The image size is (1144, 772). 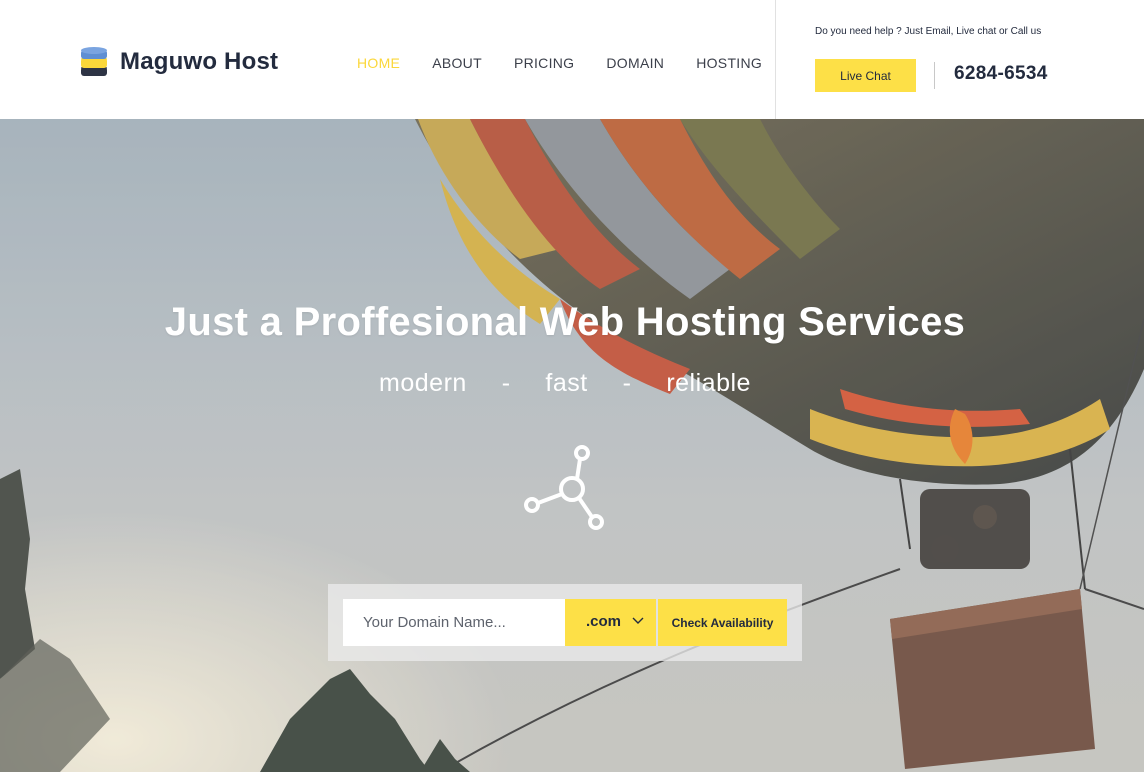 What do you see at coordinates (1001, 74) in the screenshot?
I see `phone-number: 6284-6534` at bounding box center [1001, 74].